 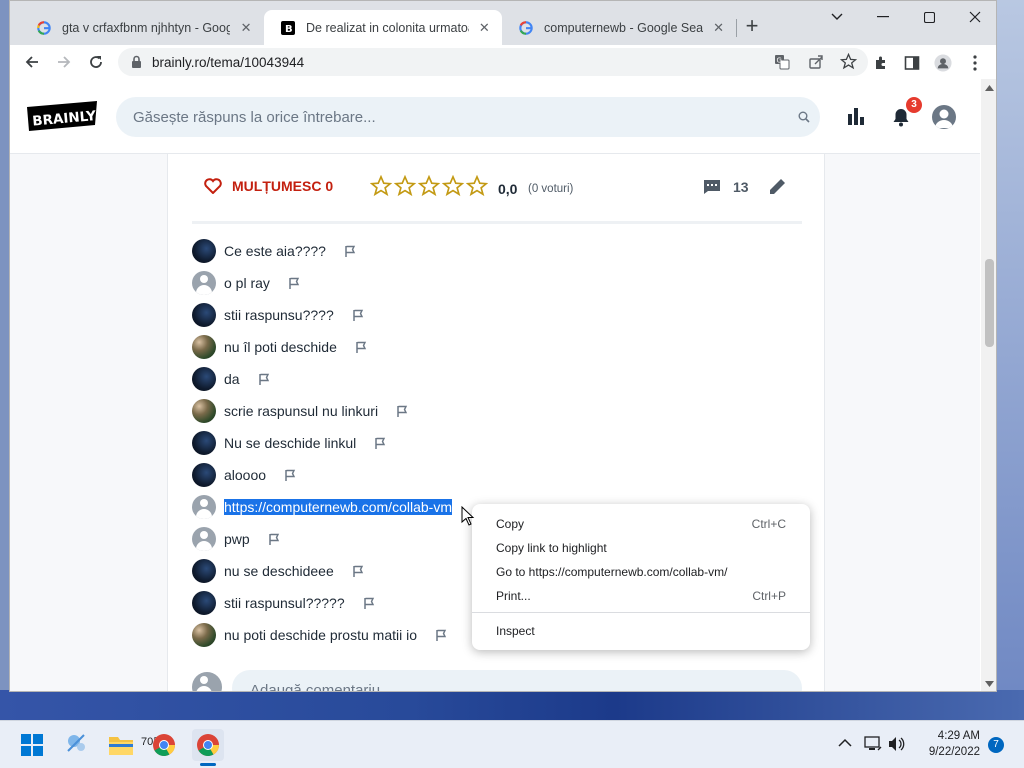 What do you see at coordinates (641, 612) in the screenshot?
I see `ctx-separator` at bounding box center [641, 612].